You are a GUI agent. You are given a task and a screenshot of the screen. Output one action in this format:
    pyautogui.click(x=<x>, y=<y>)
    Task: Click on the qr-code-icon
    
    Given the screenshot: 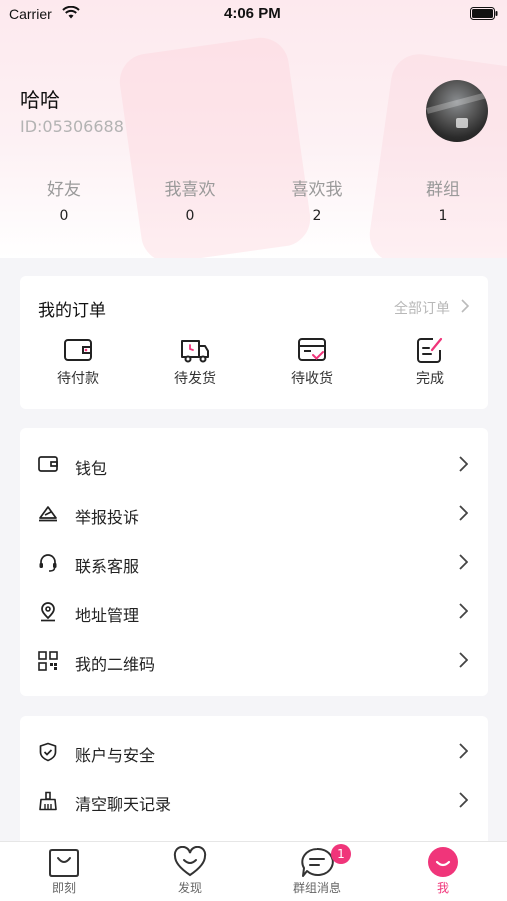 What is the action you would take?
    pyautogui.click(x=48, y=663)
    